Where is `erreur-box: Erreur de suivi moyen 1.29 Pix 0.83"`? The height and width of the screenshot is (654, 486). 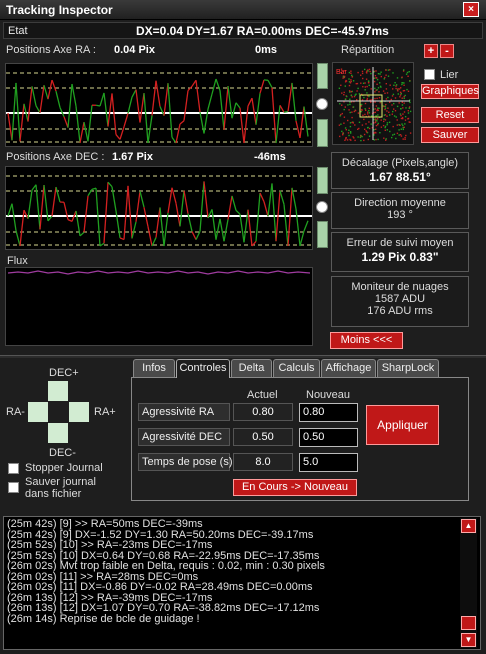
erreur-box: Erreur de suivi moyen 1.29 Pix 0.83" is located at coordinates (400, 252).